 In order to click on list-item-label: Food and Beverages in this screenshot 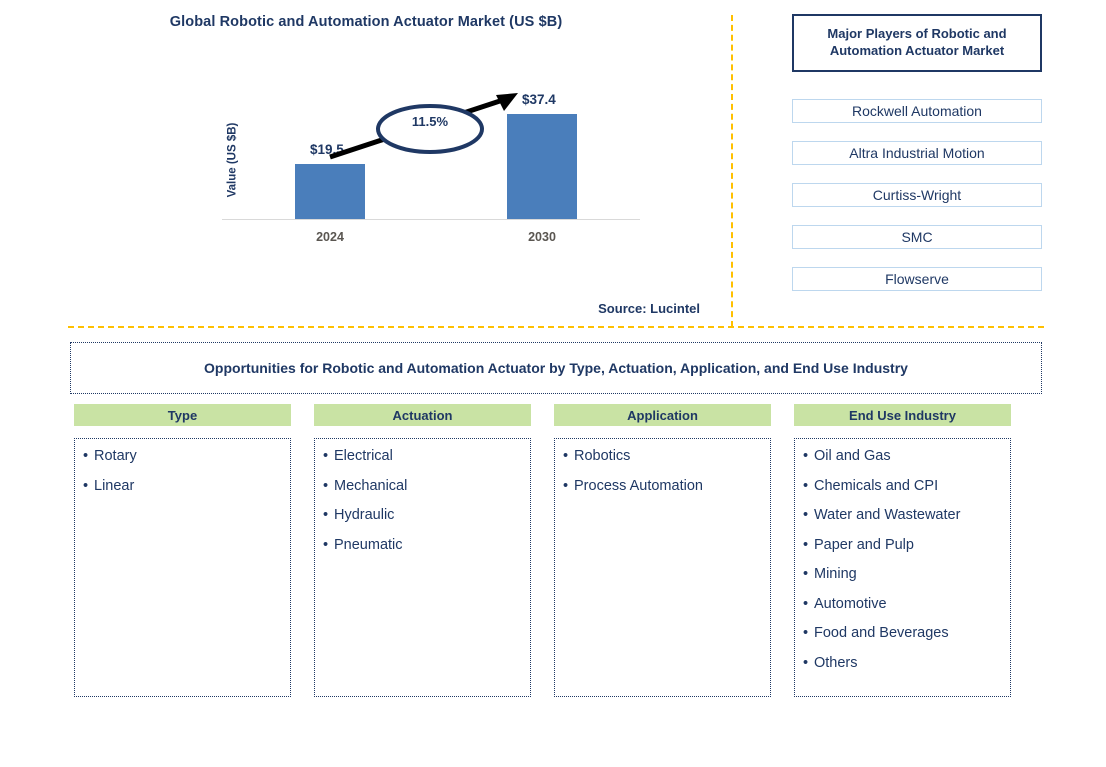, I will do `click(881, 633)`.